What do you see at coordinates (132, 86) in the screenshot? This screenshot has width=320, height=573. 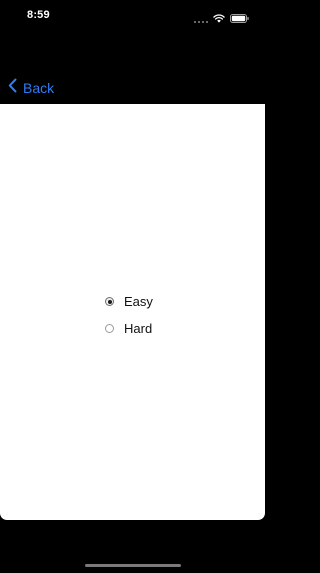 I see `navigation-bar: Back` at bounding box center [132, 86].